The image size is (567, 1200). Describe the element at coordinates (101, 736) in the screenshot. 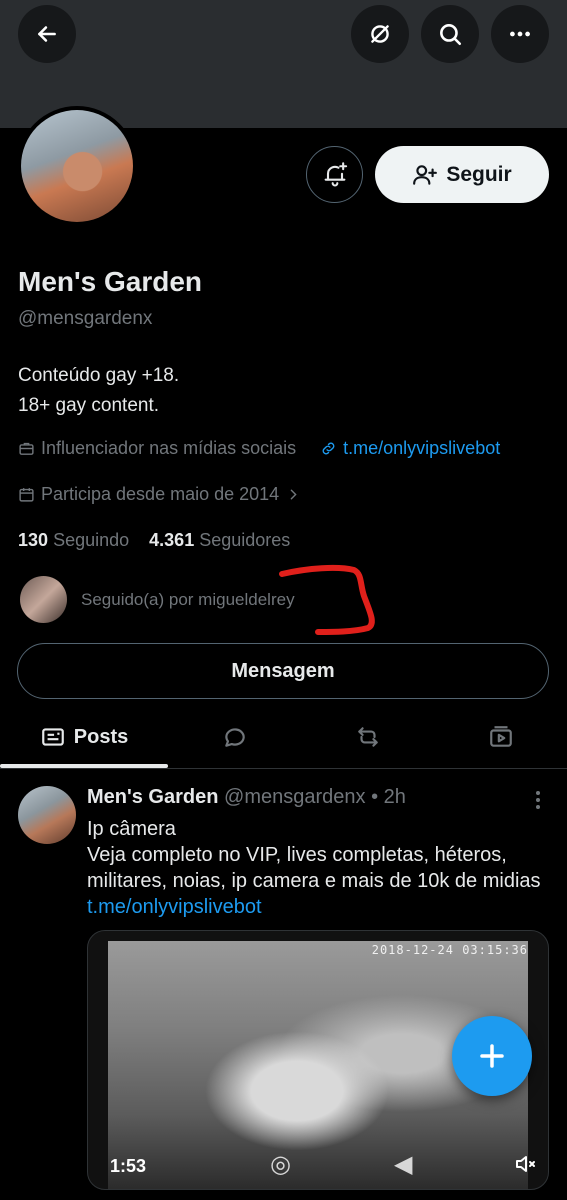

I see `tab-label: Posts` at that location.